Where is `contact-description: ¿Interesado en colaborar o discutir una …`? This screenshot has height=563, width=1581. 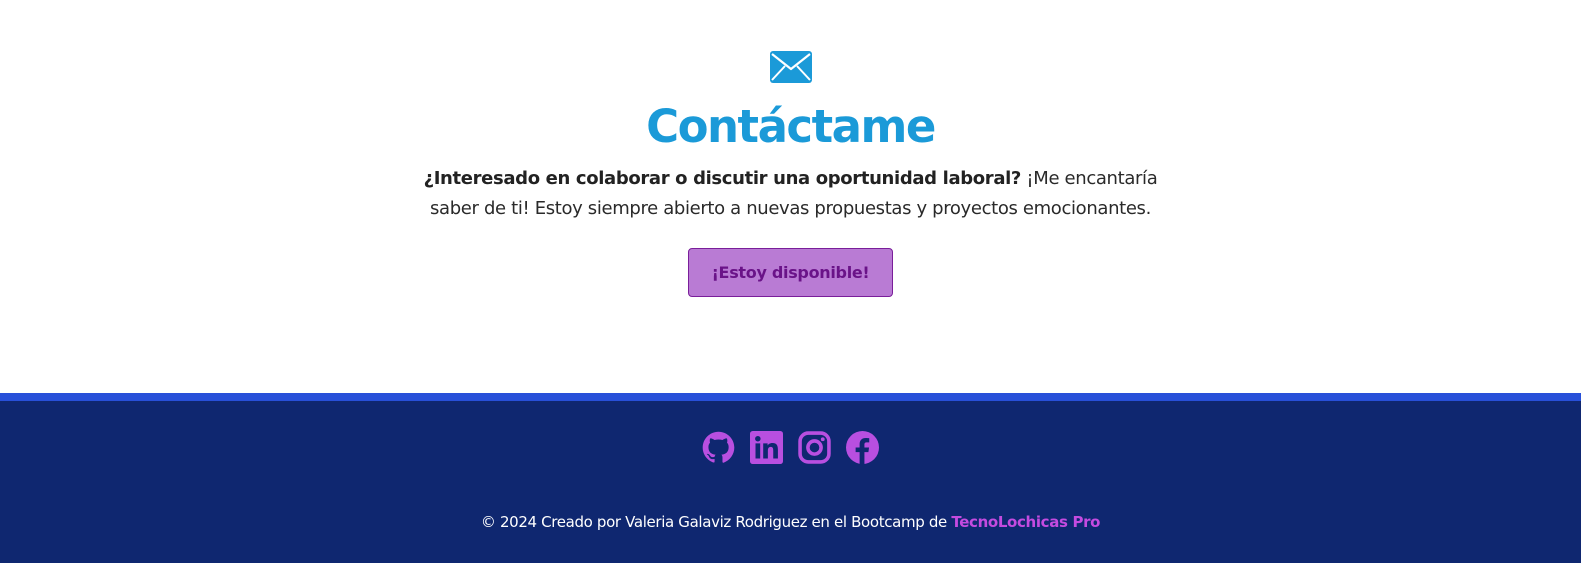
contact-description: ¿Interesado en colaborar o discutir una … is located at coordinates (790, 194).